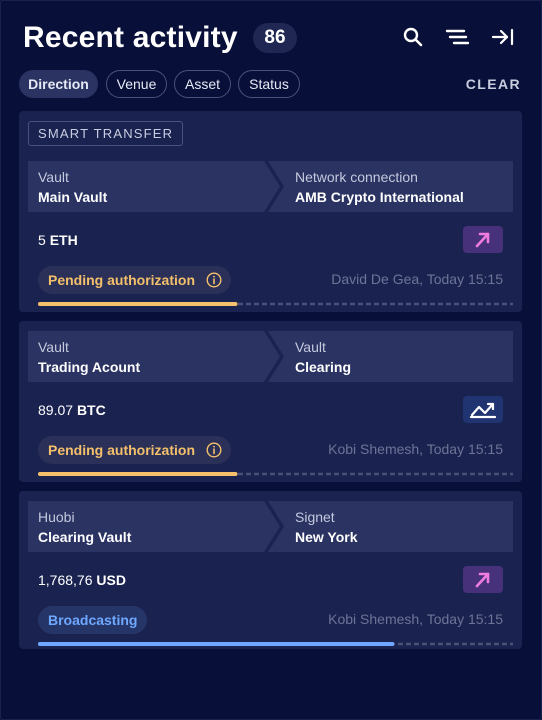 Image resolution: width=542 pixels, height=720 pixels. I want to click on source-value: Clearing Vault, so click(85, 537).